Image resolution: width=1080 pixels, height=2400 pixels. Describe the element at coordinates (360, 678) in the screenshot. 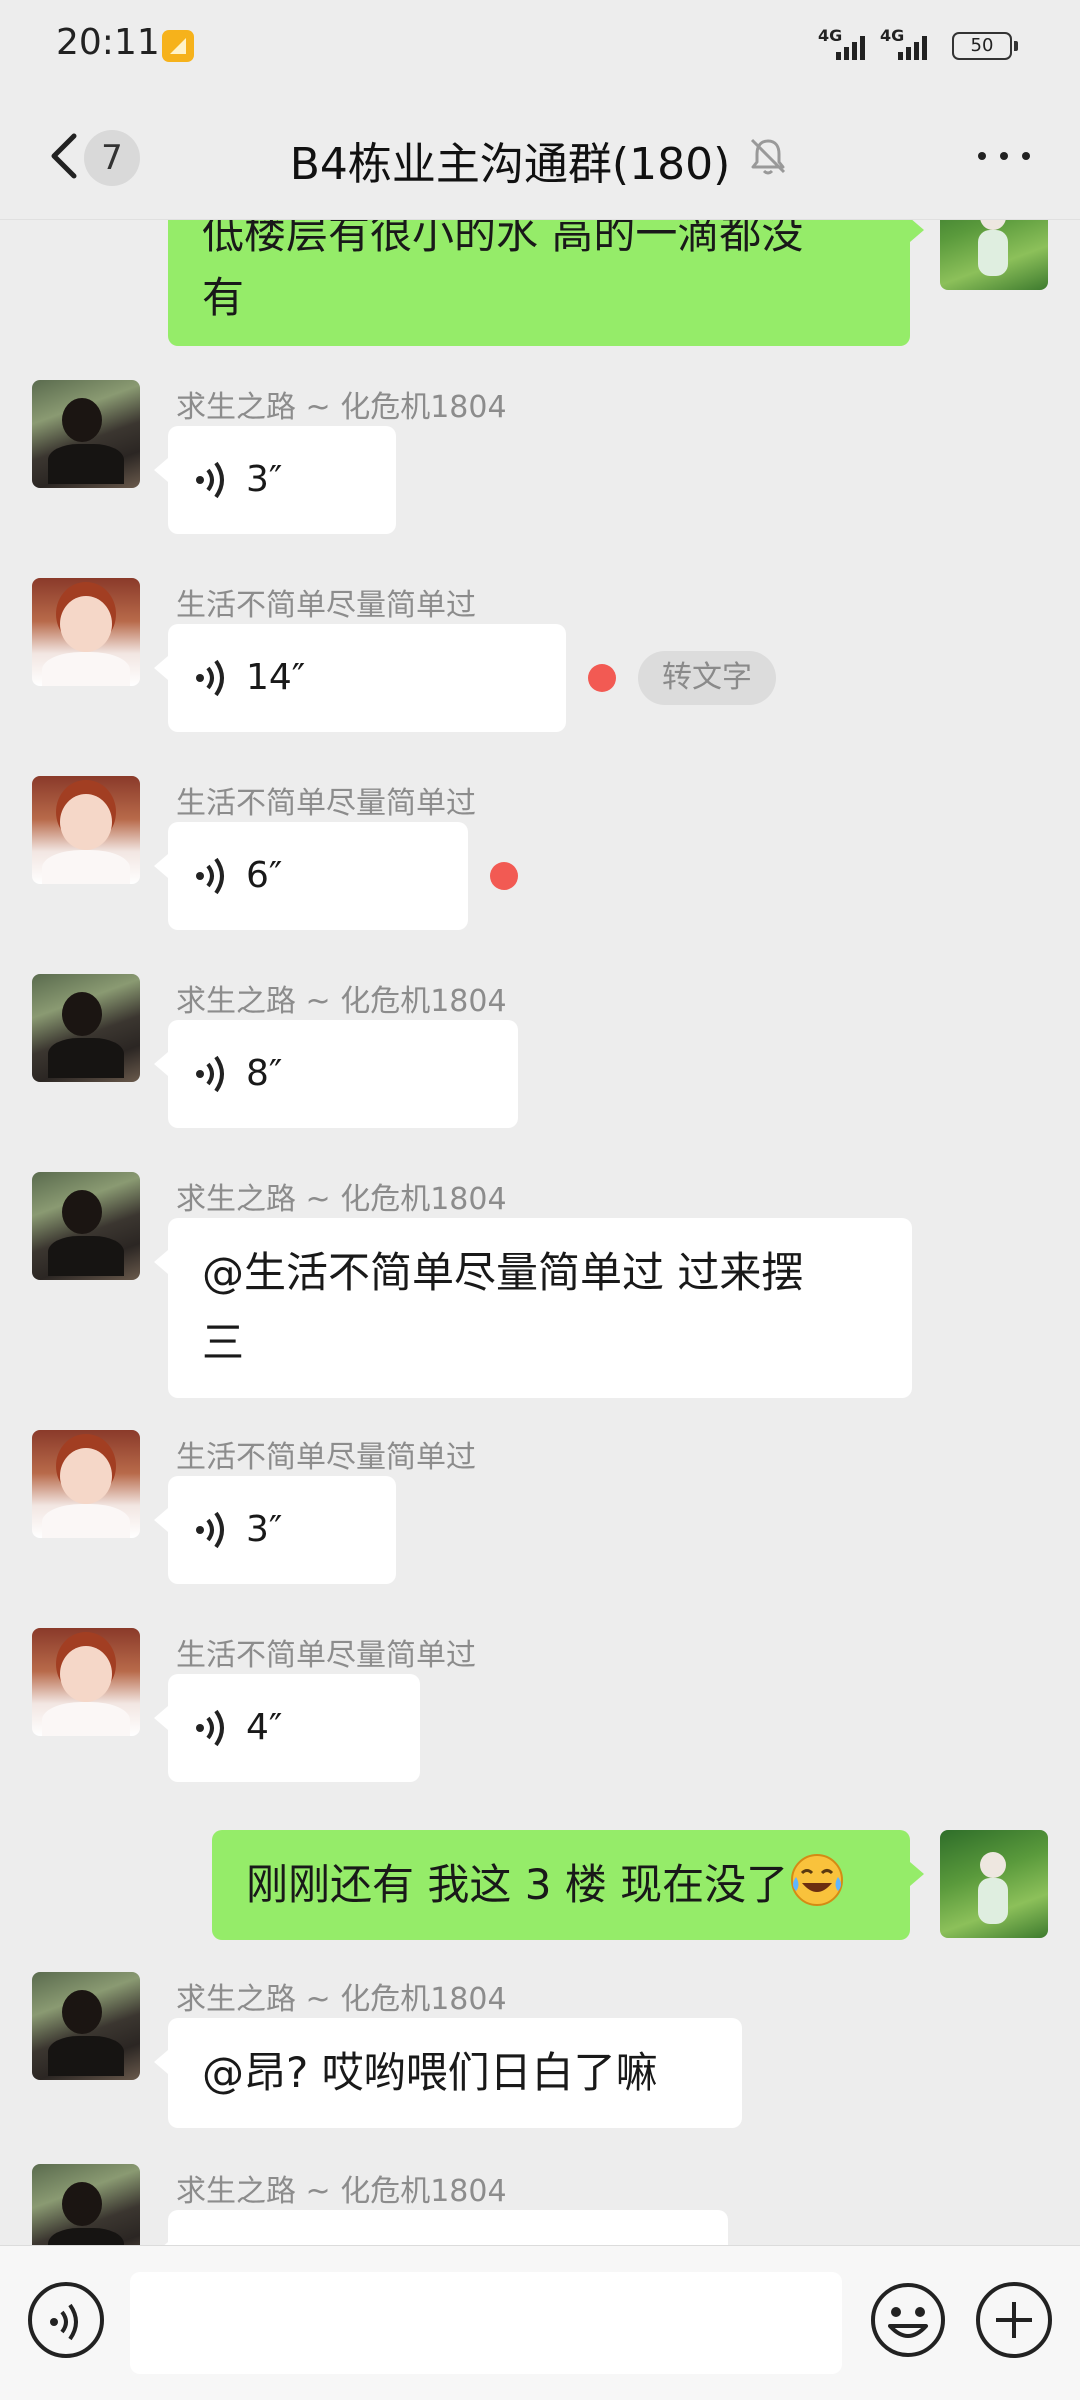

I see `voice-message: 14″` at that location.